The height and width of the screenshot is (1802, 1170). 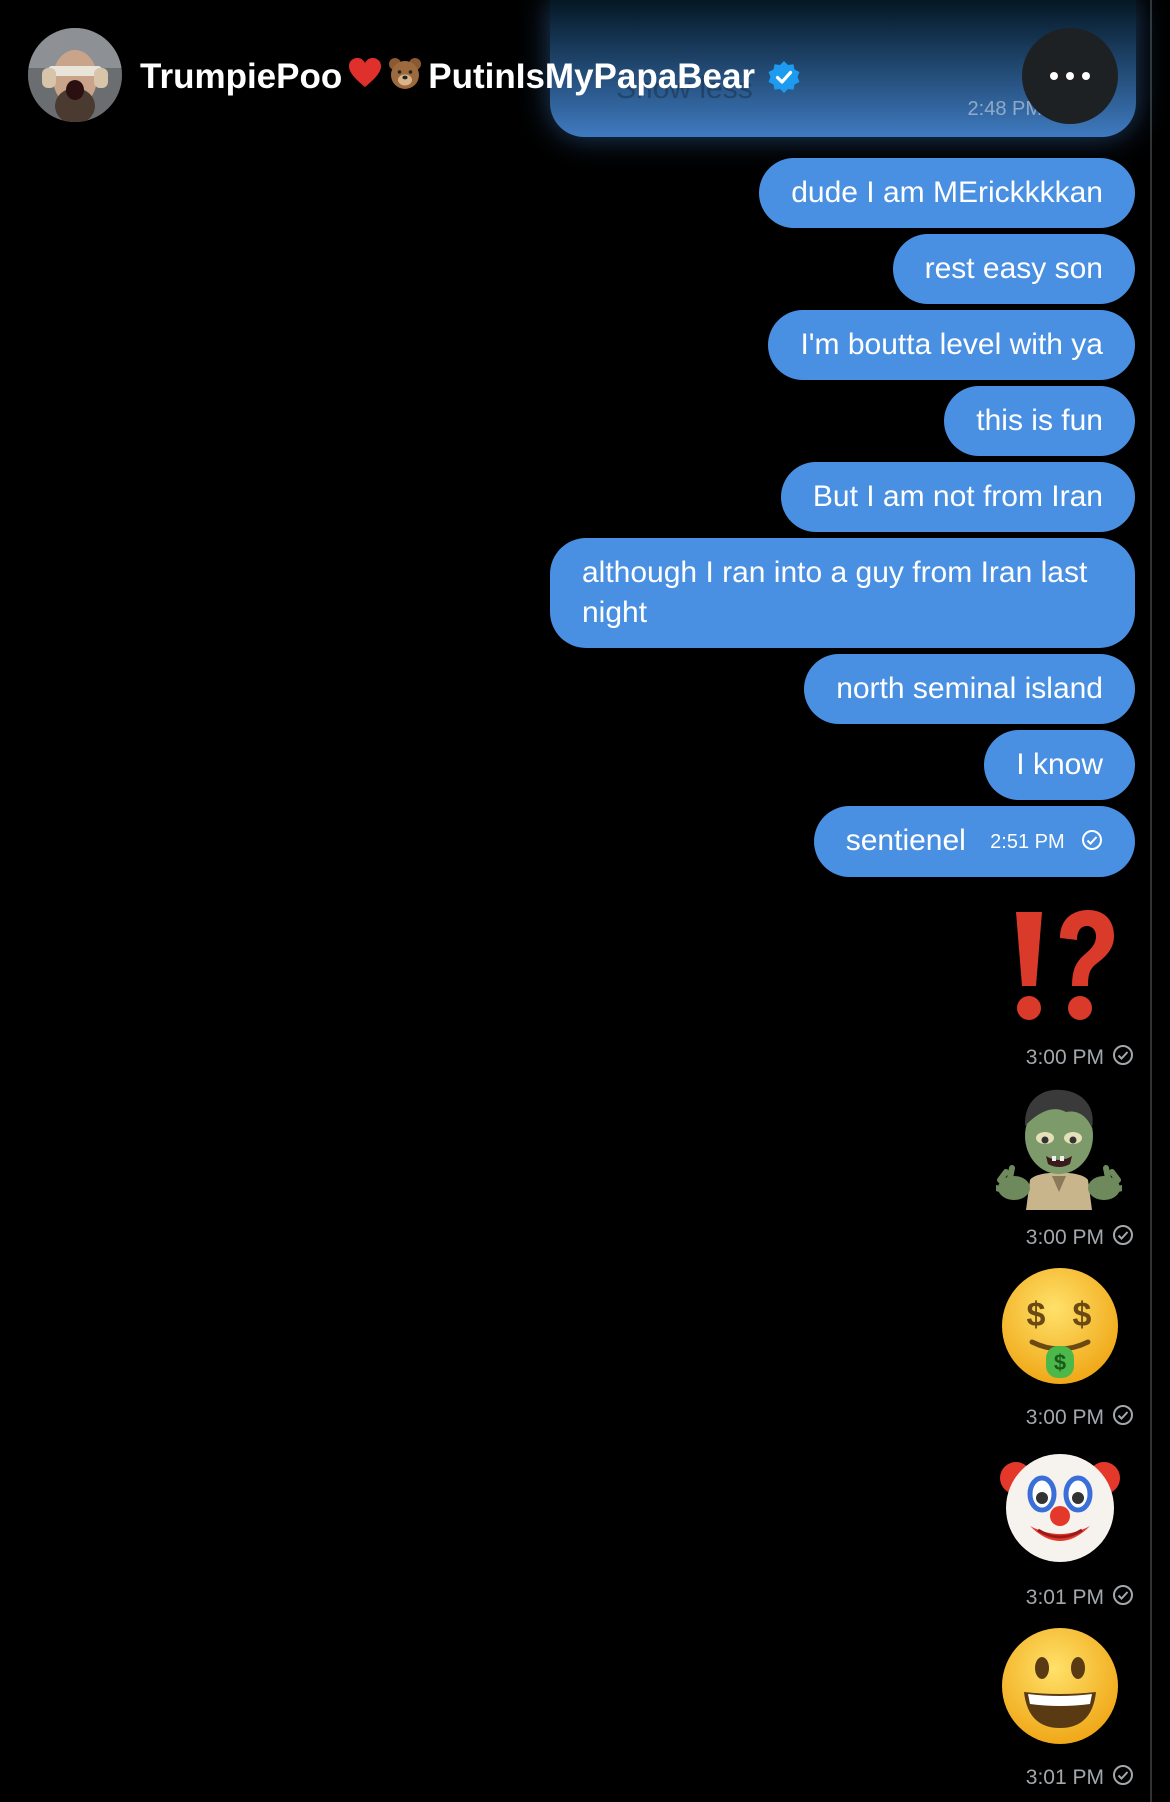 What do you see at coordinates (592, 76) in the screenshot?
I see `display-name-suffix: PutinIsMyPapaBear` at bounding box center [592, 76].